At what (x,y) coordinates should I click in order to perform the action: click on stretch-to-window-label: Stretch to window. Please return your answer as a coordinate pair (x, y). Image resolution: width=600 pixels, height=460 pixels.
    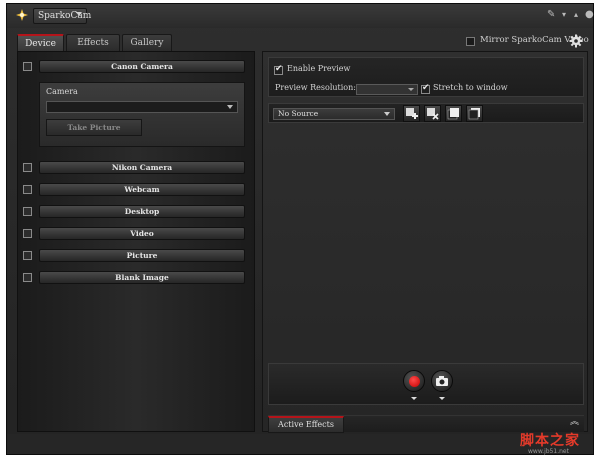
    Looking at the image, I should click on (470, 87).